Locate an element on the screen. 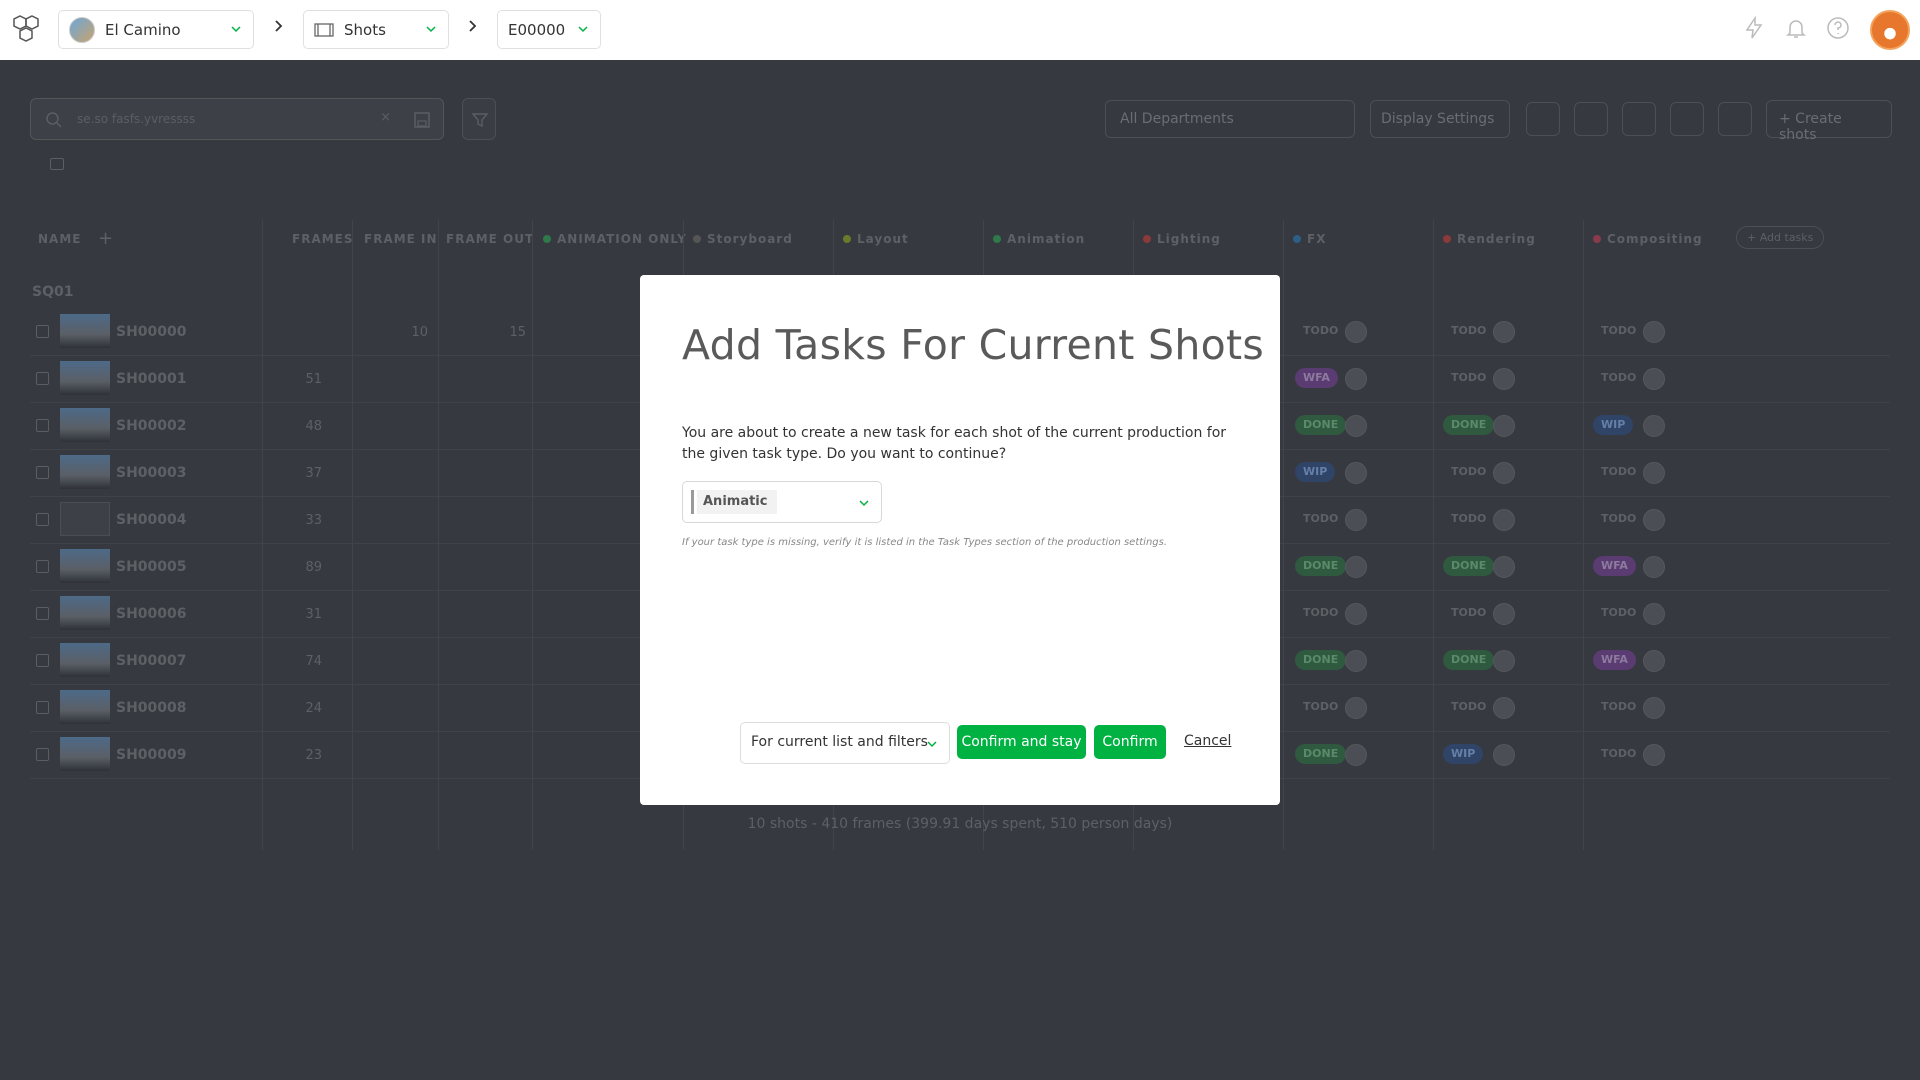 This screenshot has width=1920, height=1080. section-name: Shots is located at coordinates (365, 29).